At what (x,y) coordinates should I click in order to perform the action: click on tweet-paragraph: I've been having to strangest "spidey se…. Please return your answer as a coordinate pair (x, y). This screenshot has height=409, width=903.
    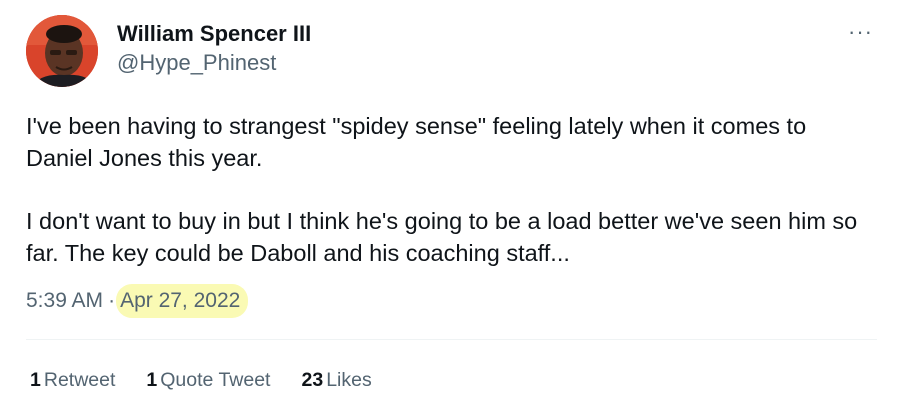
    Looking at the image, I should click on (416, 142).